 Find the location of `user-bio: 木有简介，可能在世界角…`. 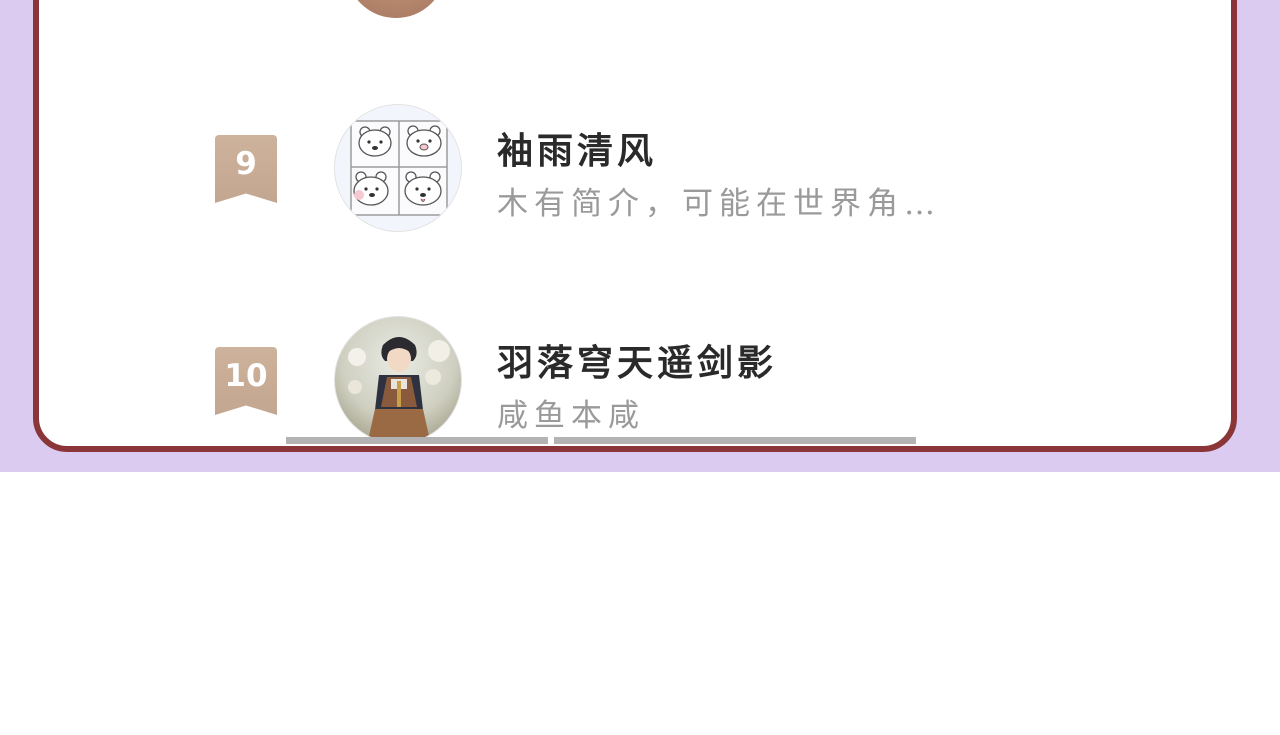

user-bio: 木有简介，可能在世界角… is located at coordinates (719, 204).